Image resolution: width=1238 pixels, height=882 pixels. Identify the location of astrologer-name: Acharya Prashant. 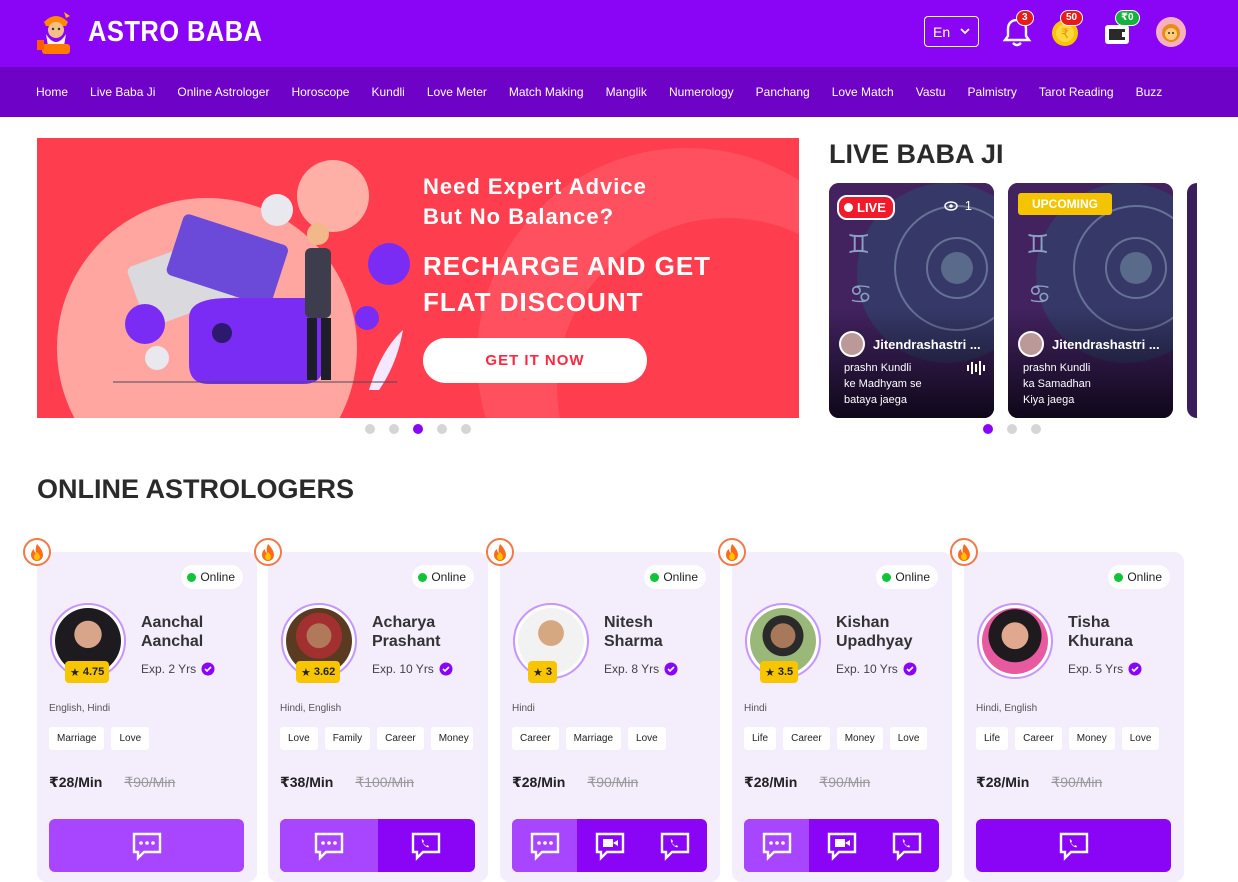
(427, 632).